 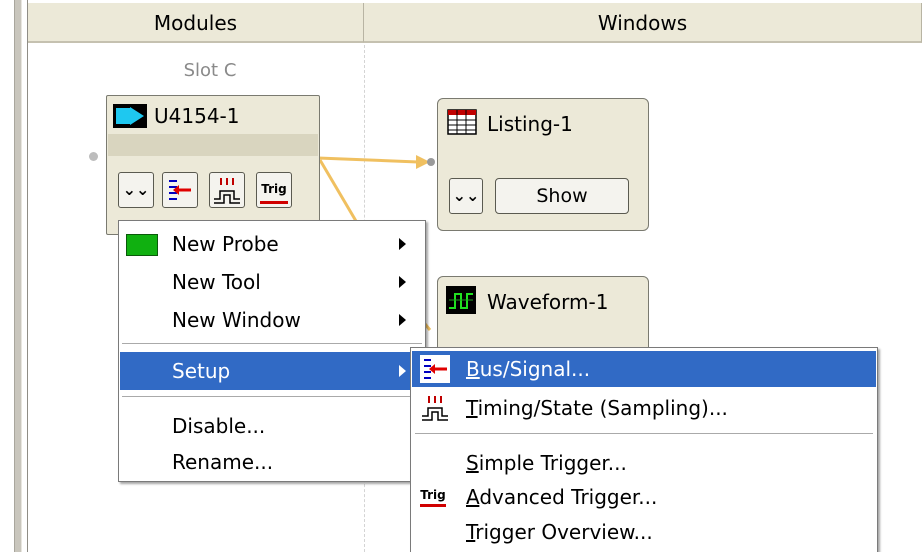 I want to click on listing-expand-button: ⌄⌄, so click(x=466, y=196).